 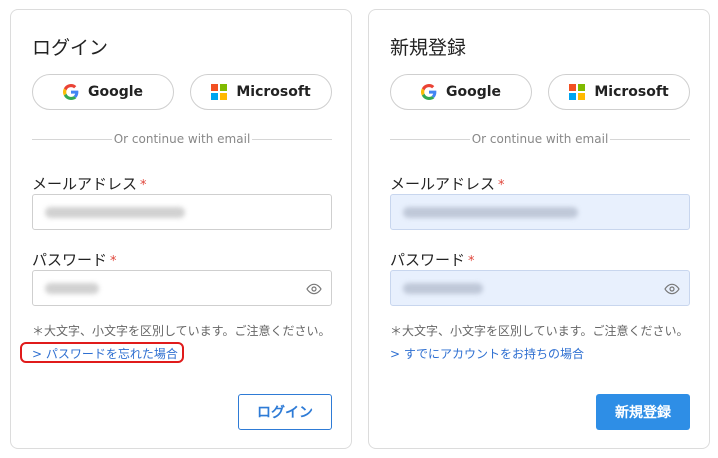 I want to click on signup-divider: Or continue with email, so click(x=540, y=139).